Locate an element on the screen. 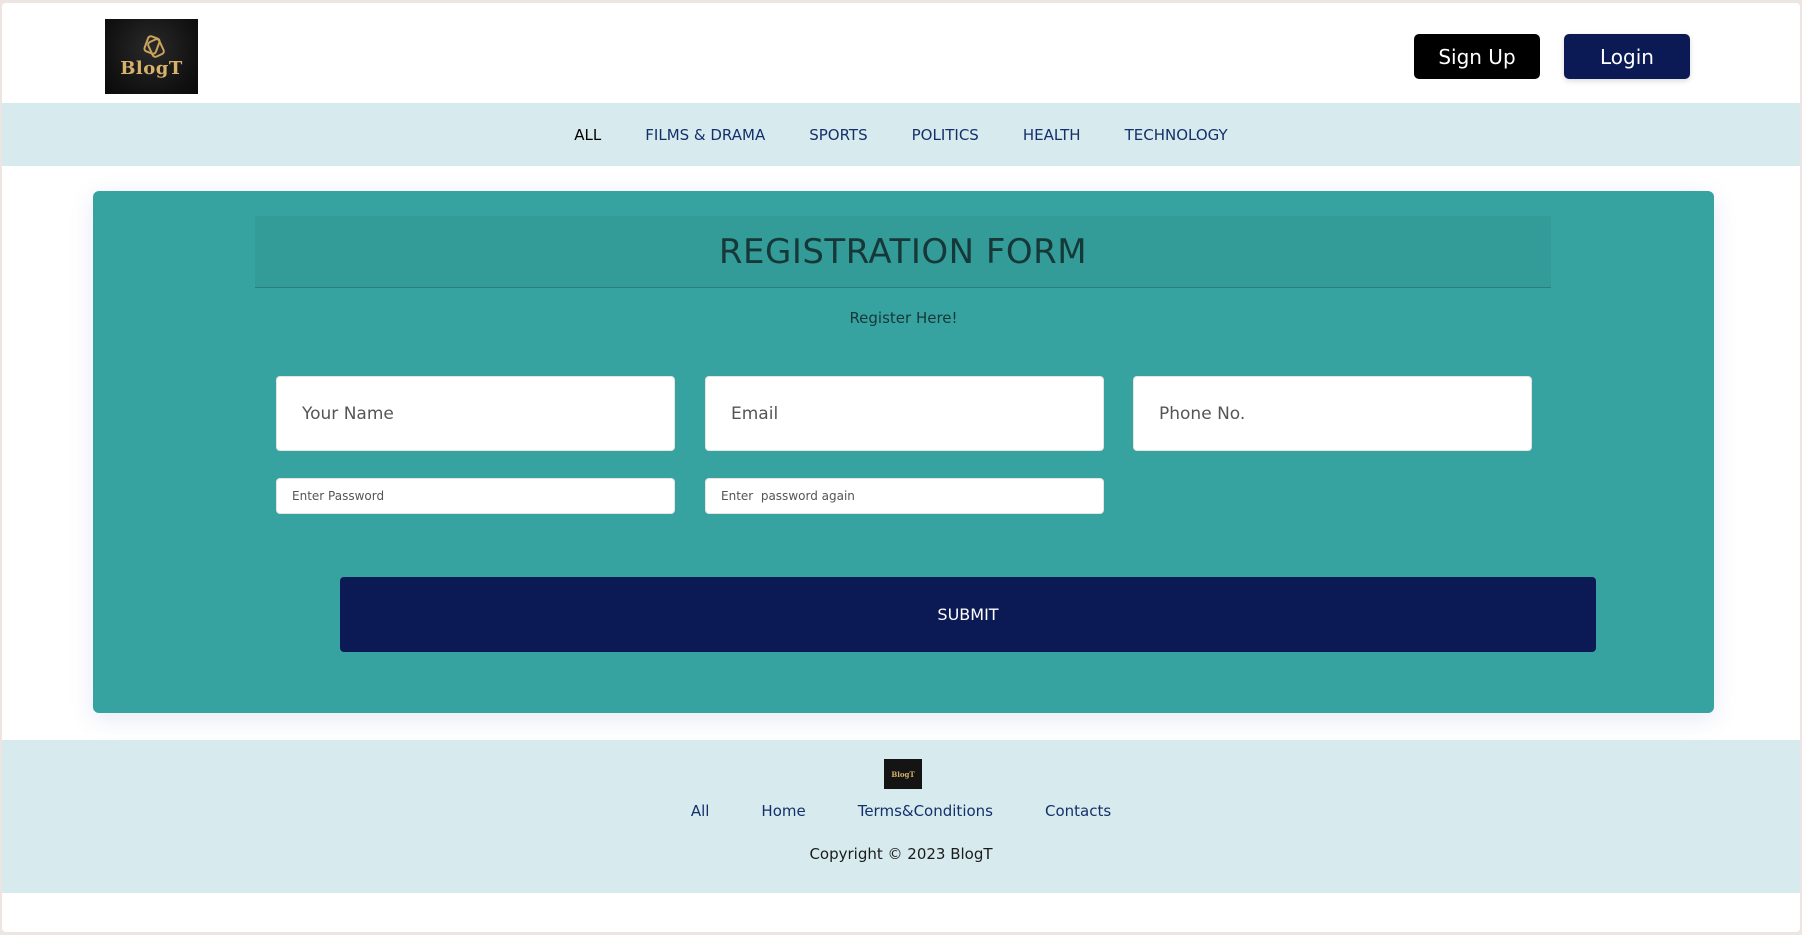 Image resolution: width=1802 pixels, height=935 pixels. logo-text: BlogT is located at coordinates (151, 68).